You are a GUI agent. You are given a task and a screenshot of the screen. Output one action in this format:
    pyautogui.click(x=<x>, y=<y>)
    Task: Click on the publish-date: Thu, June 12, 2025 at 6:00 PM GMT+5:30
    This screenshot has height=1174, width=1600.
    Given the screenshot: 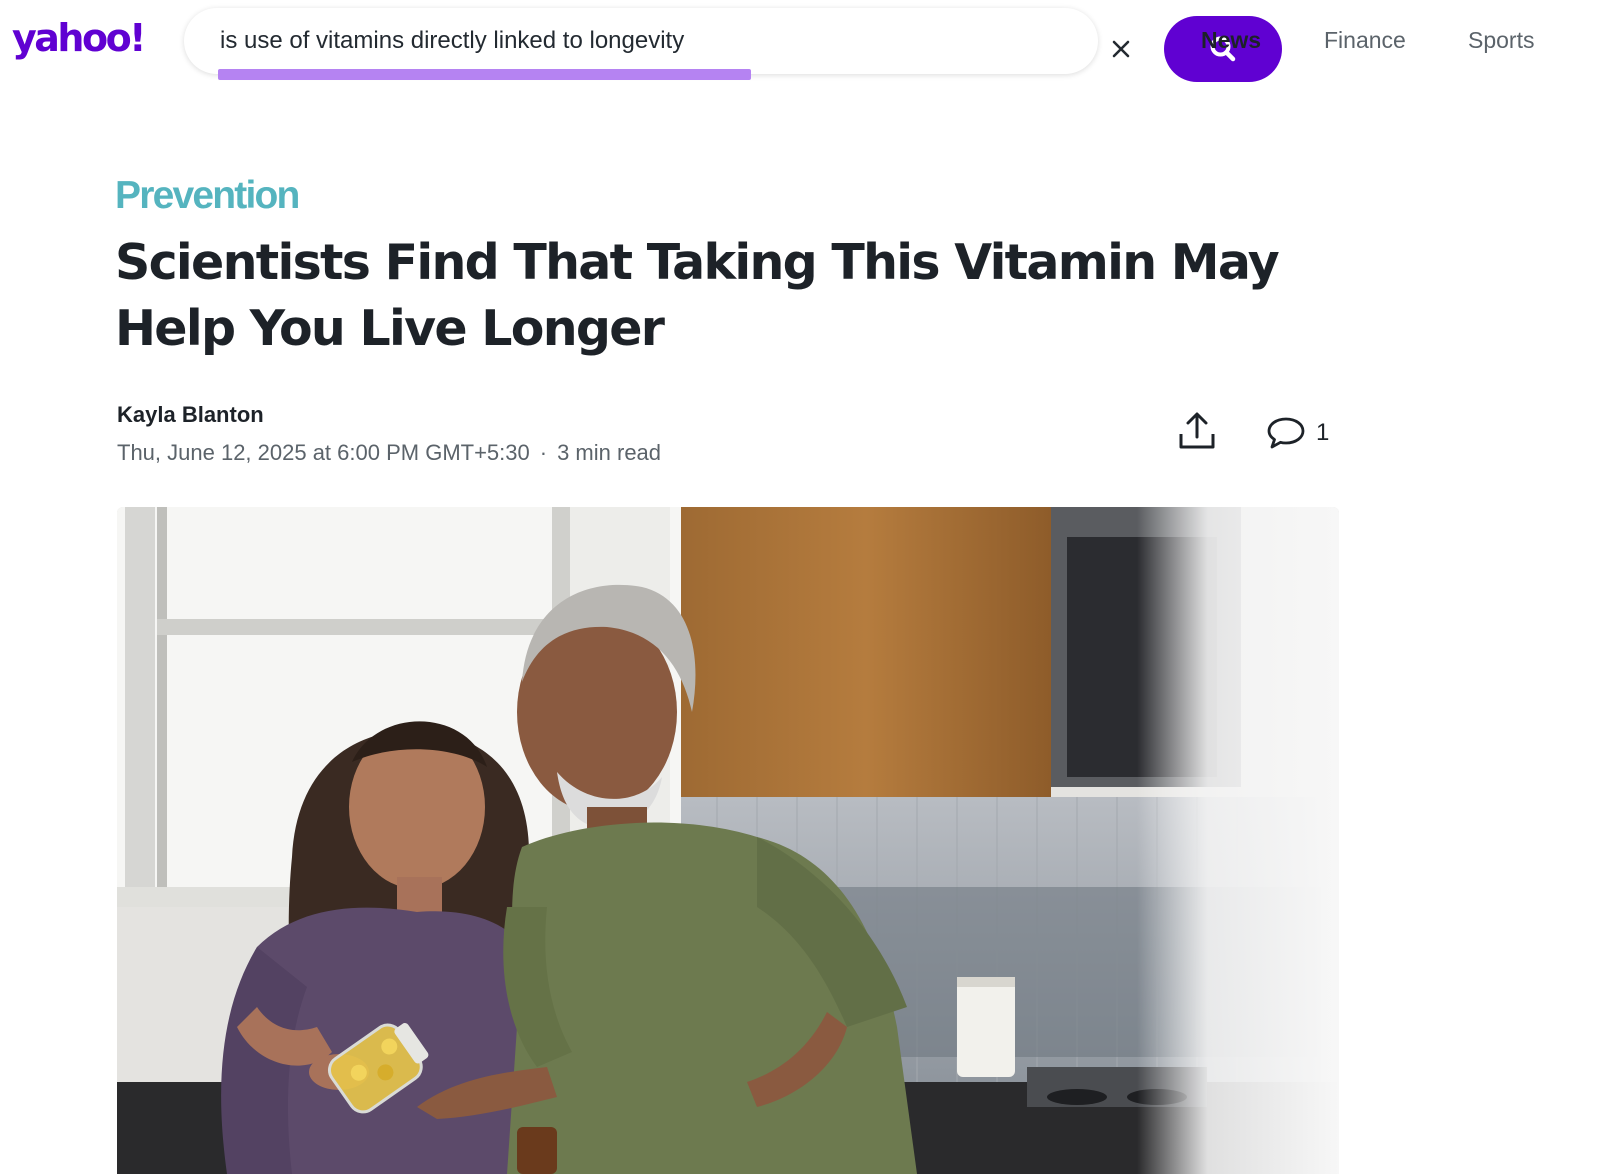 What is the action you would take?
    pyautogui.click(x=323, y=452)
    